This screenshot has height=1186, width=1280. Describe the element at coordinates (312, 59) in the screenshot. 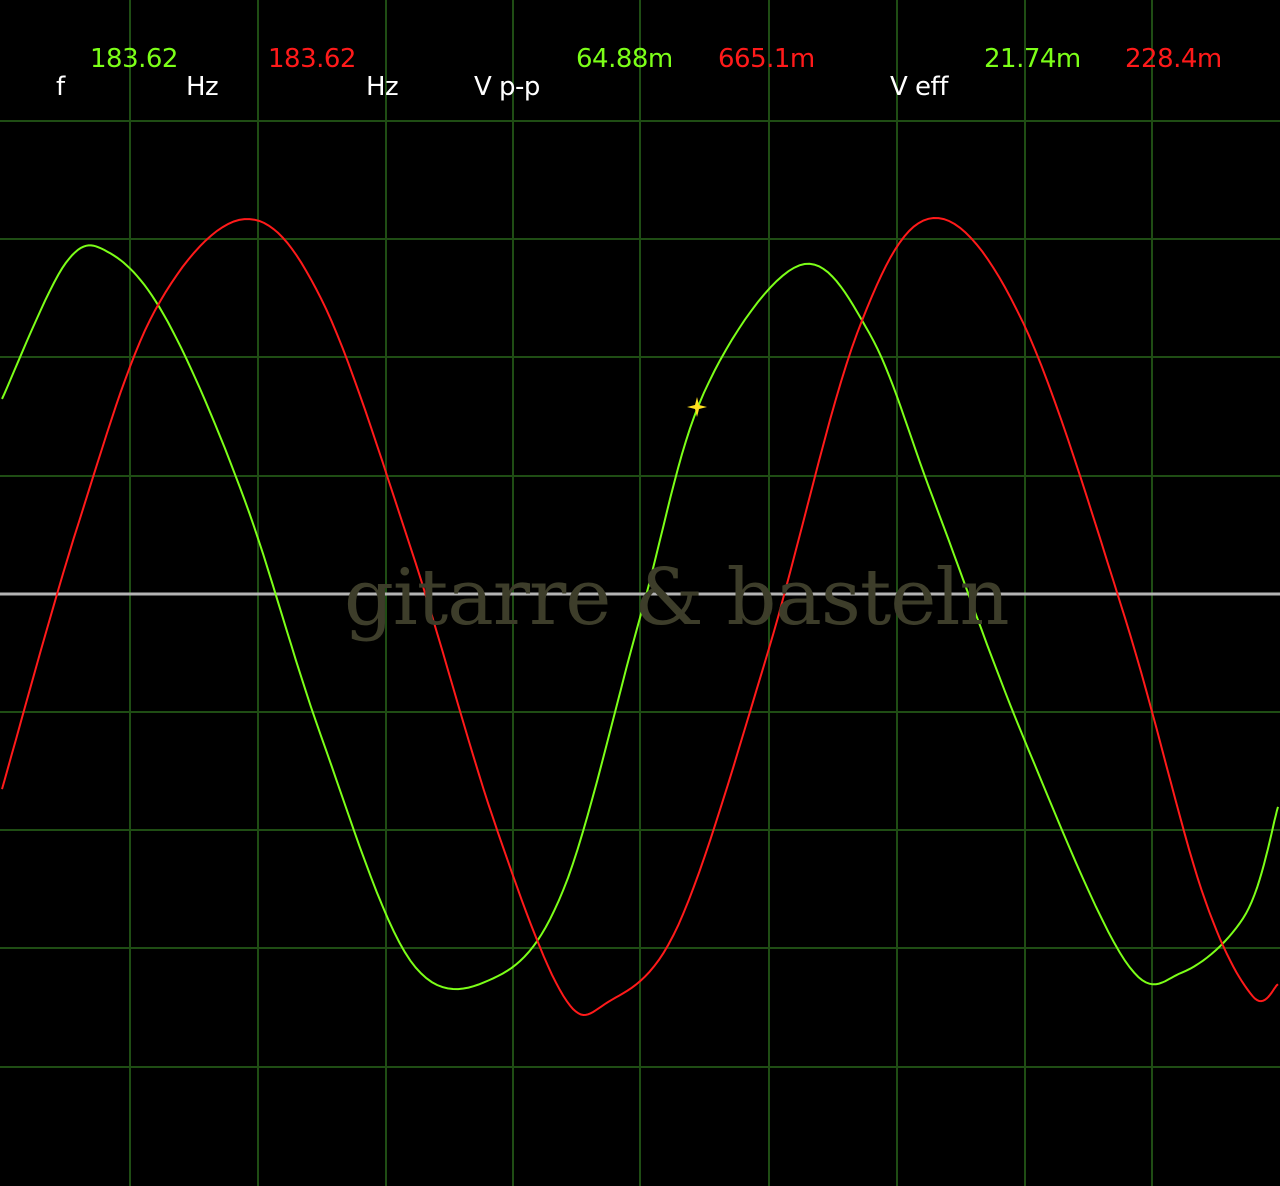

I see `ch2-frequency-value: 183.62` at that location.